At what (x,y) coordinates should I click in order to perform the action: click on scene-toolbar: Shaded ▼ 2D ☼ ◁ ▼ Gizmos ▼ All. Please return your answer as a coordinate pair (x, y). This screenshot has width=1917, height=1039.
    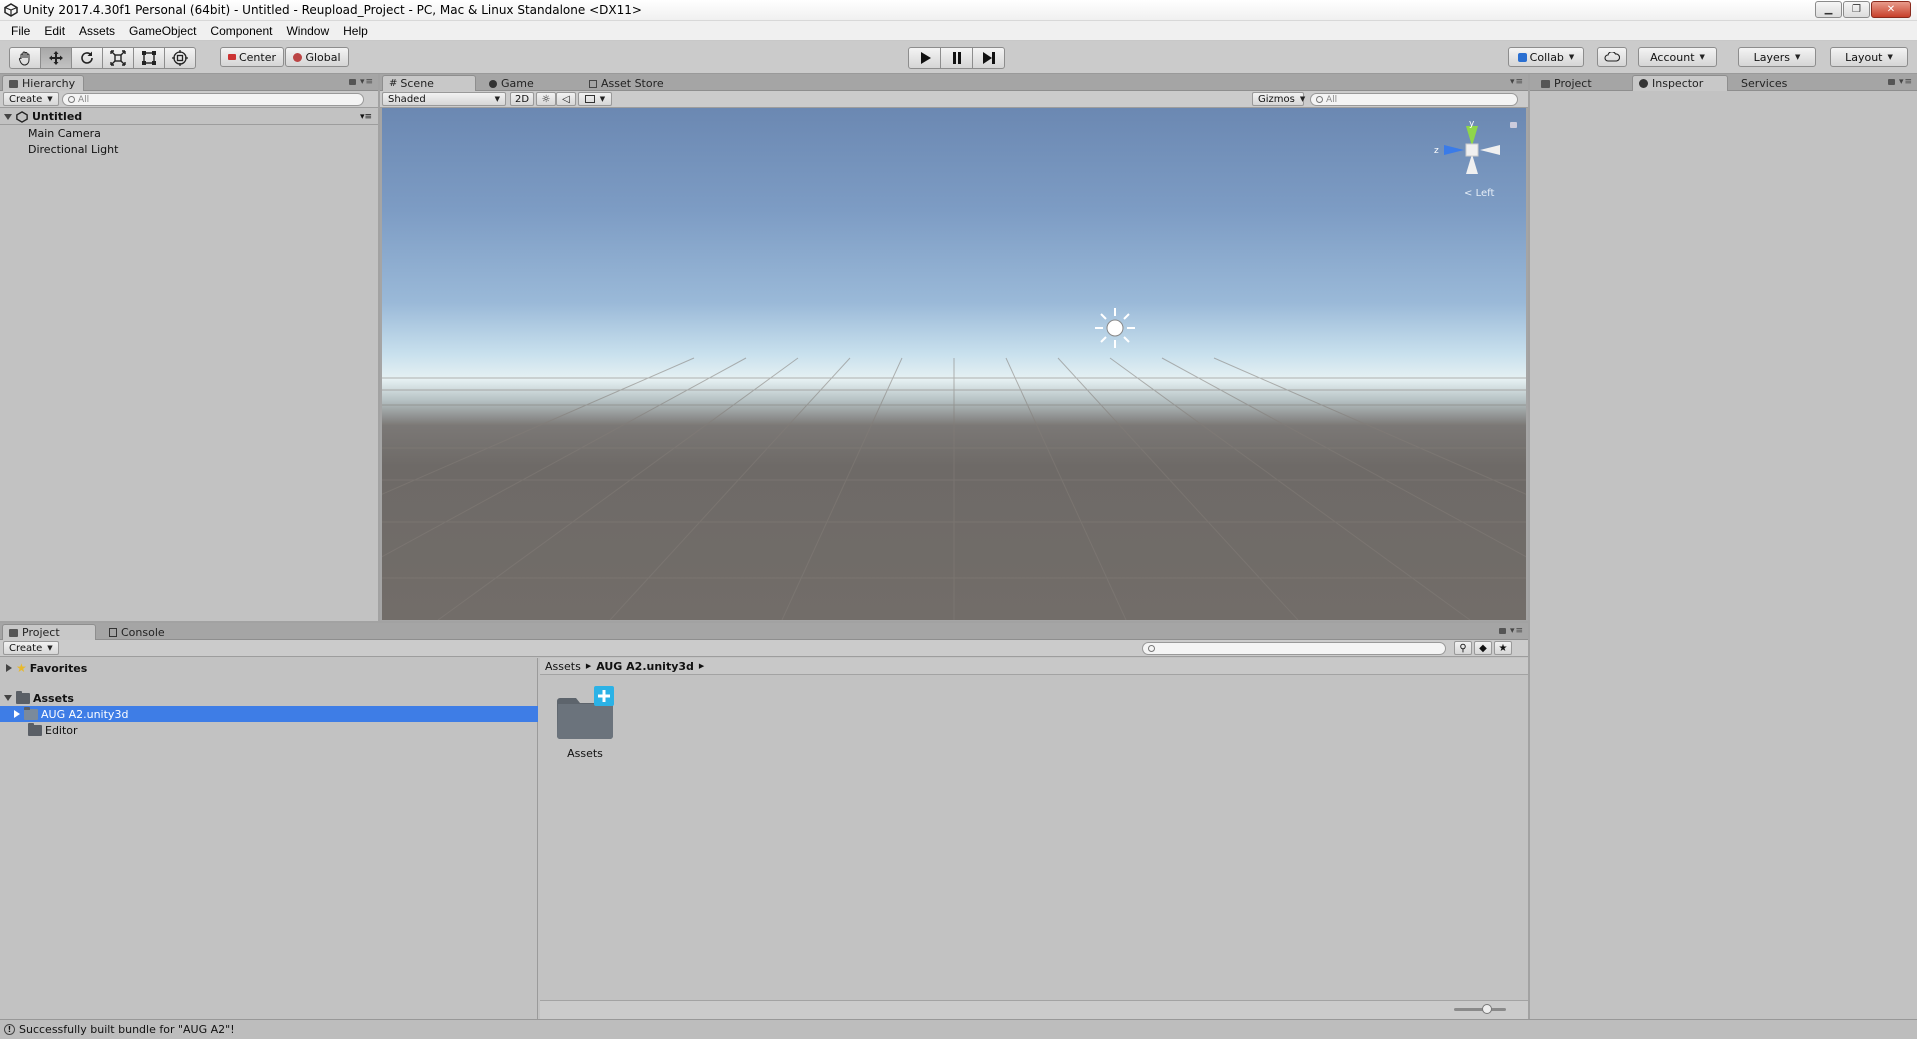
    Looking at the image, I should click on (954, 99).